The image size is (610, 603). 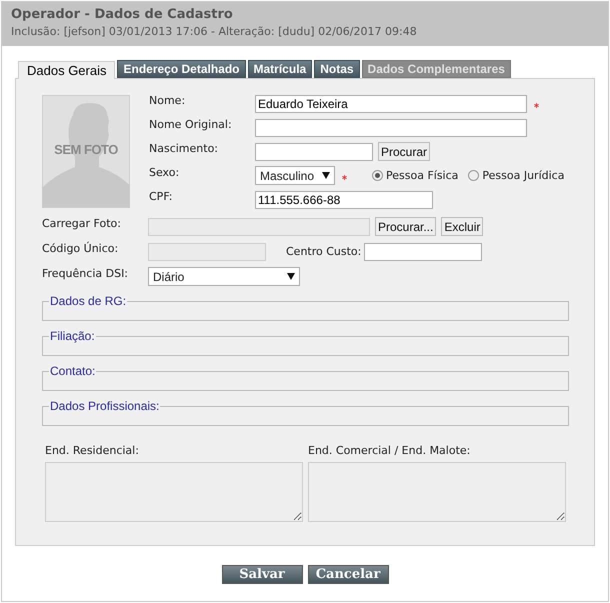 What do you see at coordinates (122, 14) in the screenshot?
I see `window-title: Operador - Dados de Cadastro` at bounding box center [122, 14].